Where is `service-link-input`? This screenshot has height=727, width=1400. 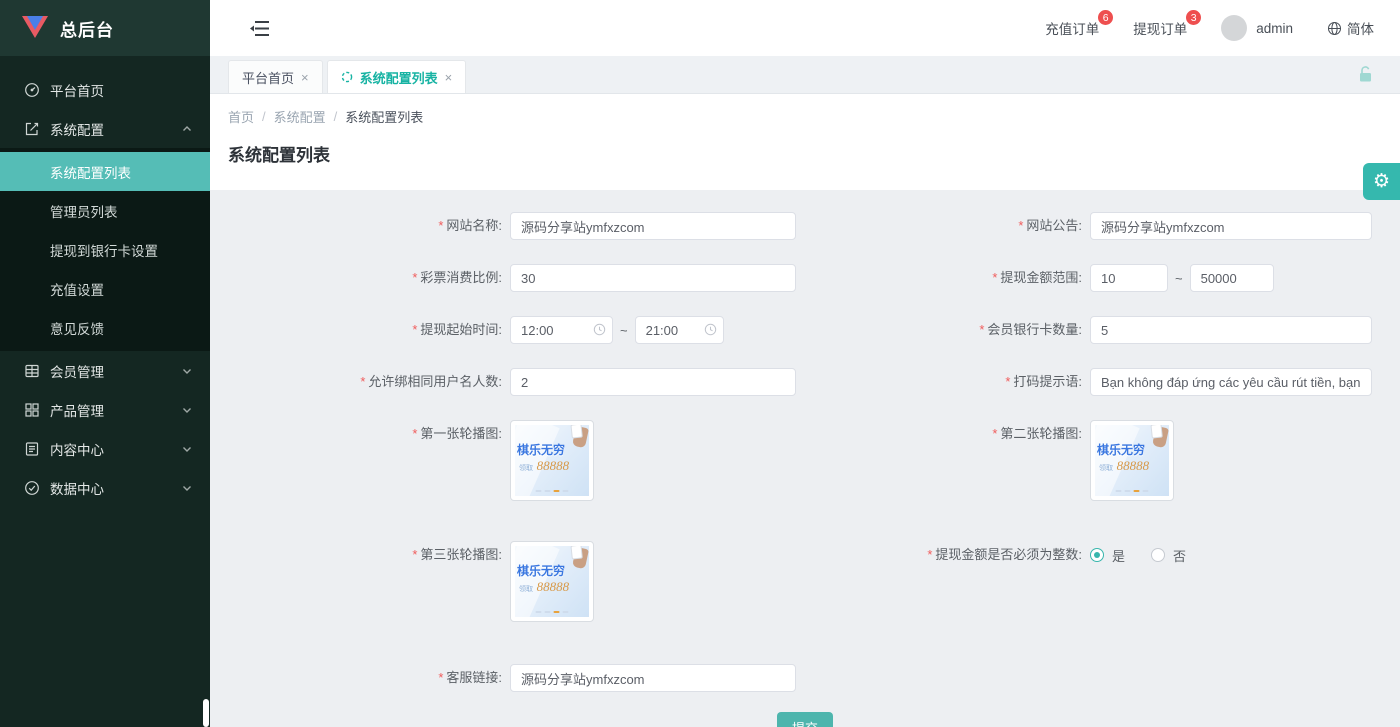
service-link-input is located at coordinates (653, 678).